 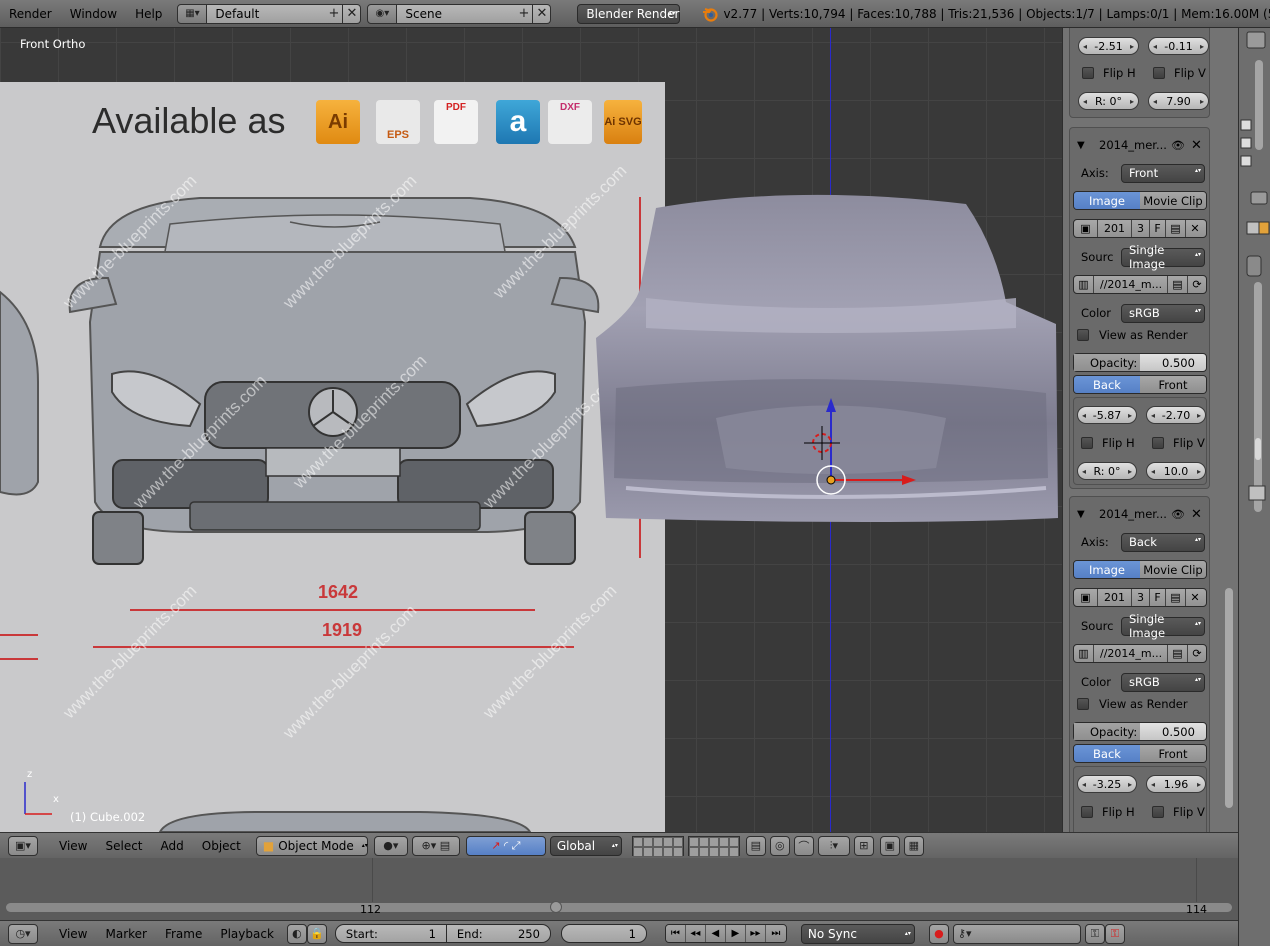 What do you see at coordinates (542, 13) in the screenshot?
I see `remove-scene-button: ✕` at bounding box center [542, 13].